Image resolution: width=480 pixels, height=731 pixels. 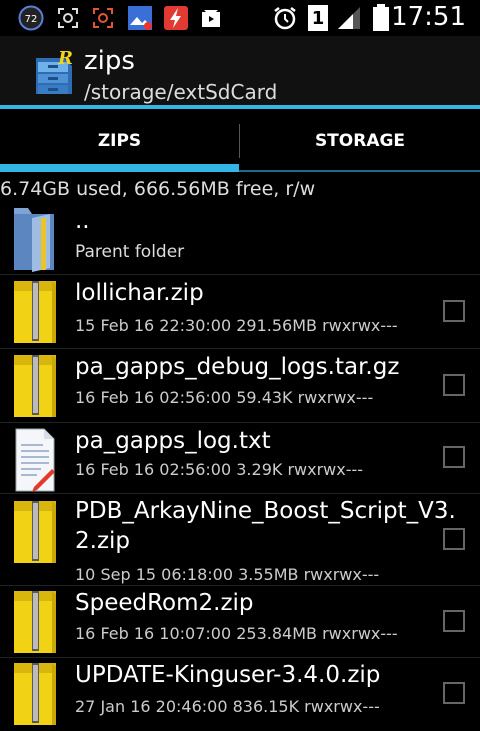 I want to click on app-logo-icon: R, so click(x=53, y=73).